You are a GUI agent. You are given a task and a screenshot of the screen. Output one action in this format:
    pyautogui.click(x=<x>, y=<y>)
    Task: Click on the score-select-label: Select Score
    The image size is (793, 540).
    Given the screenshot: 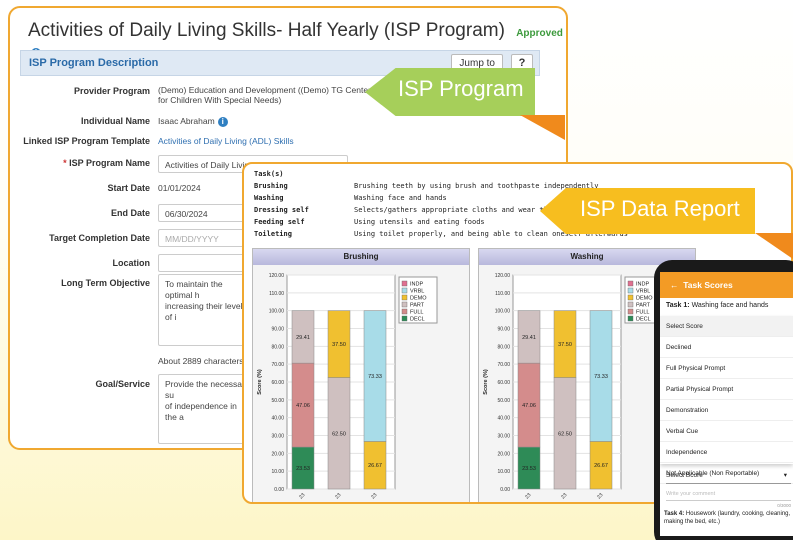 What is the action you would take?
    pyautogui.click(x=684, y=475)
    